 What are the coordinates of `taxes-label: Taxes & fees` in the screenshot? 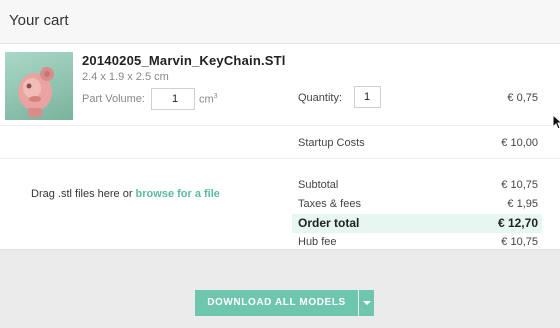 It's located at (329, 204).